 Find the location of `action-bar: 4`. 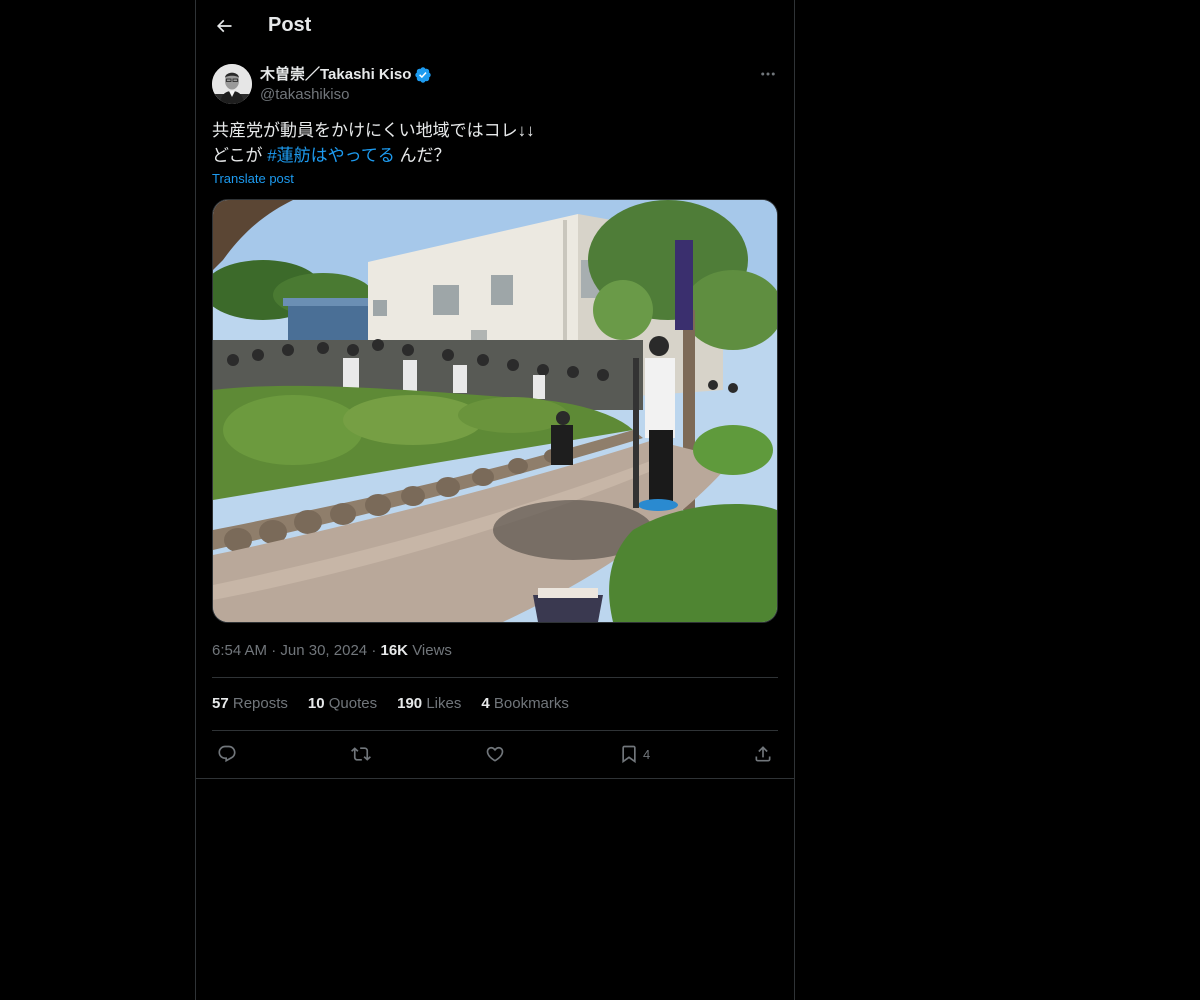

action-bar: 4 is located at coordinates (495, 754).